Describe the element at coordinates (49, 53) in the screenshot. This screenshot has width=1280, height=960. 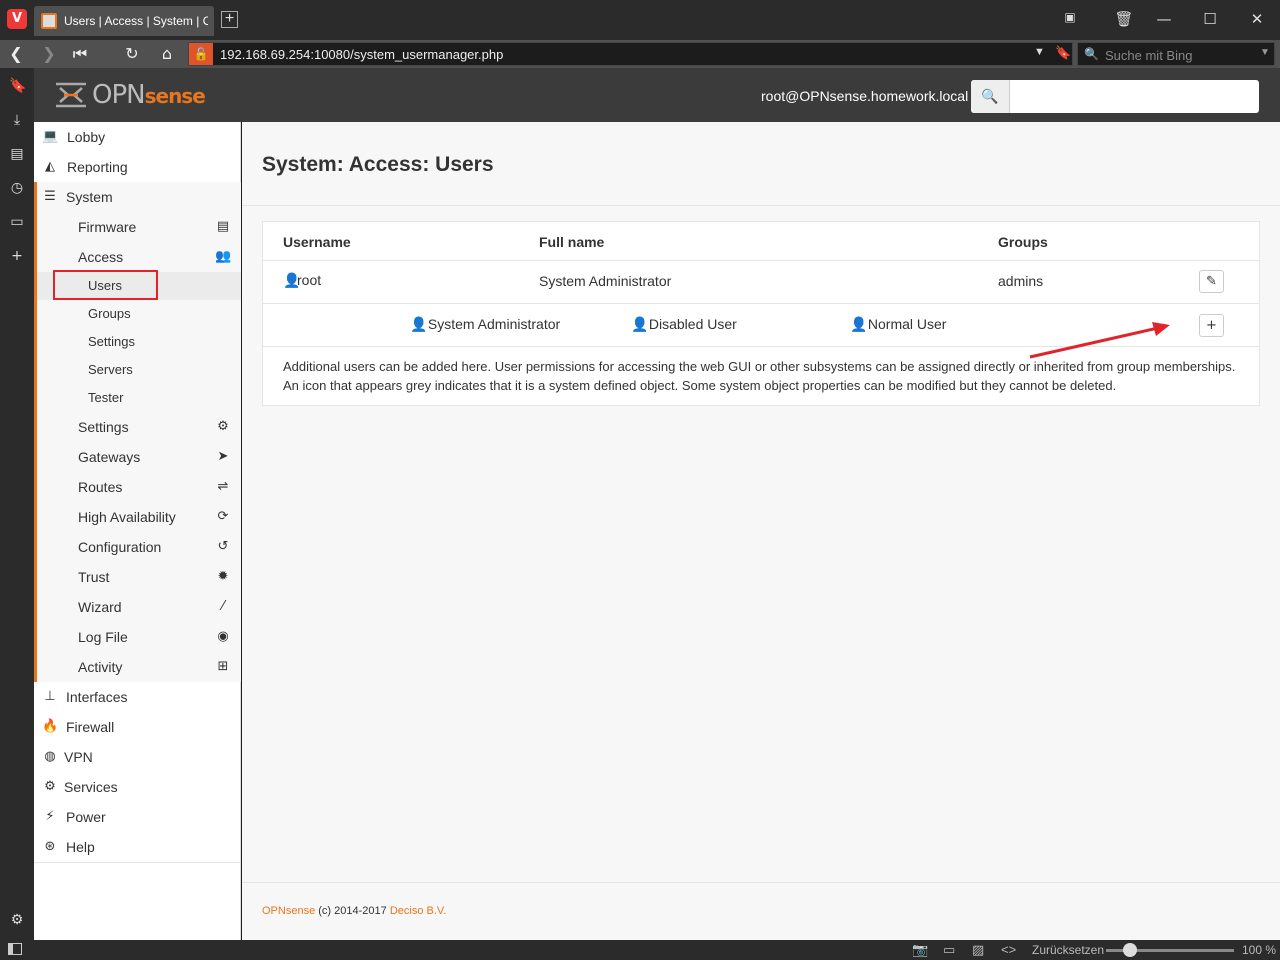
I see `forward-icon: ❯` at that location.